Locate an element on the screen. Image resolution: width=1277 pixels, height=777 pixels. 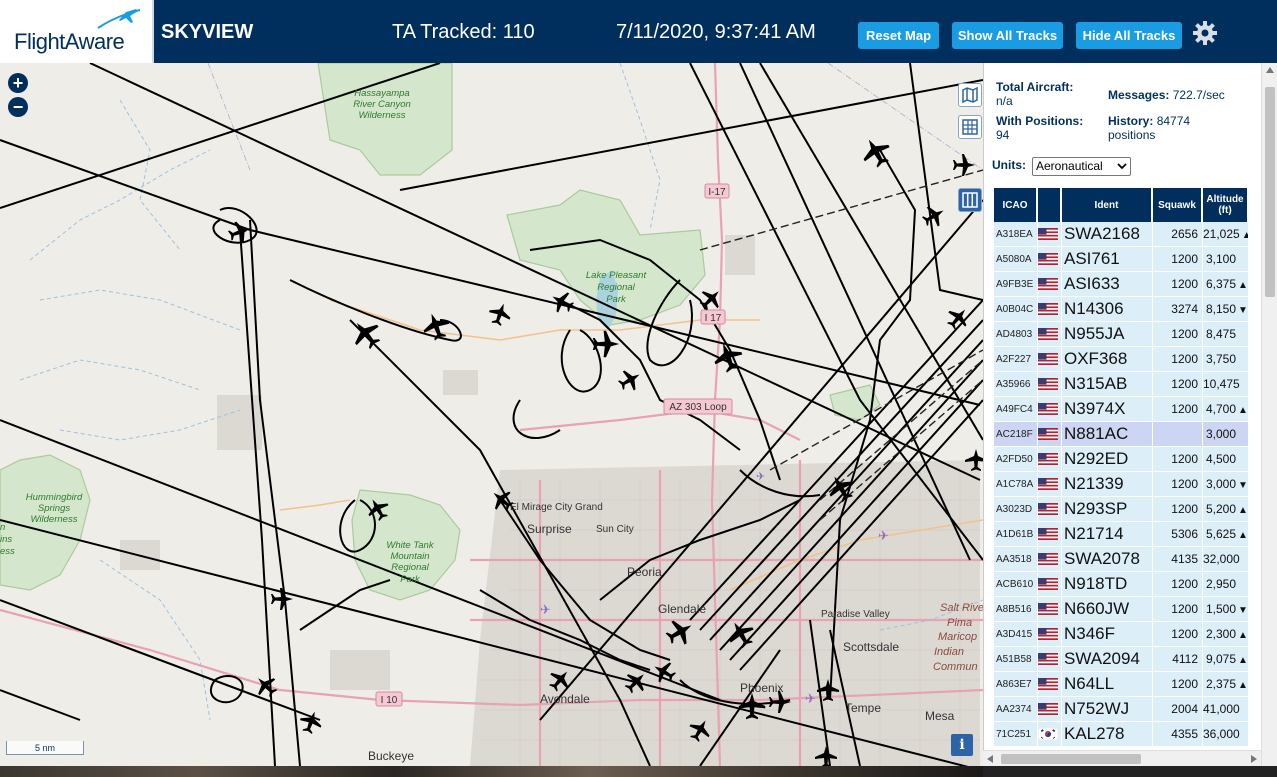
table-row: A5080A ASI761 1200 3,100 is located at coordinates (1121, 259).